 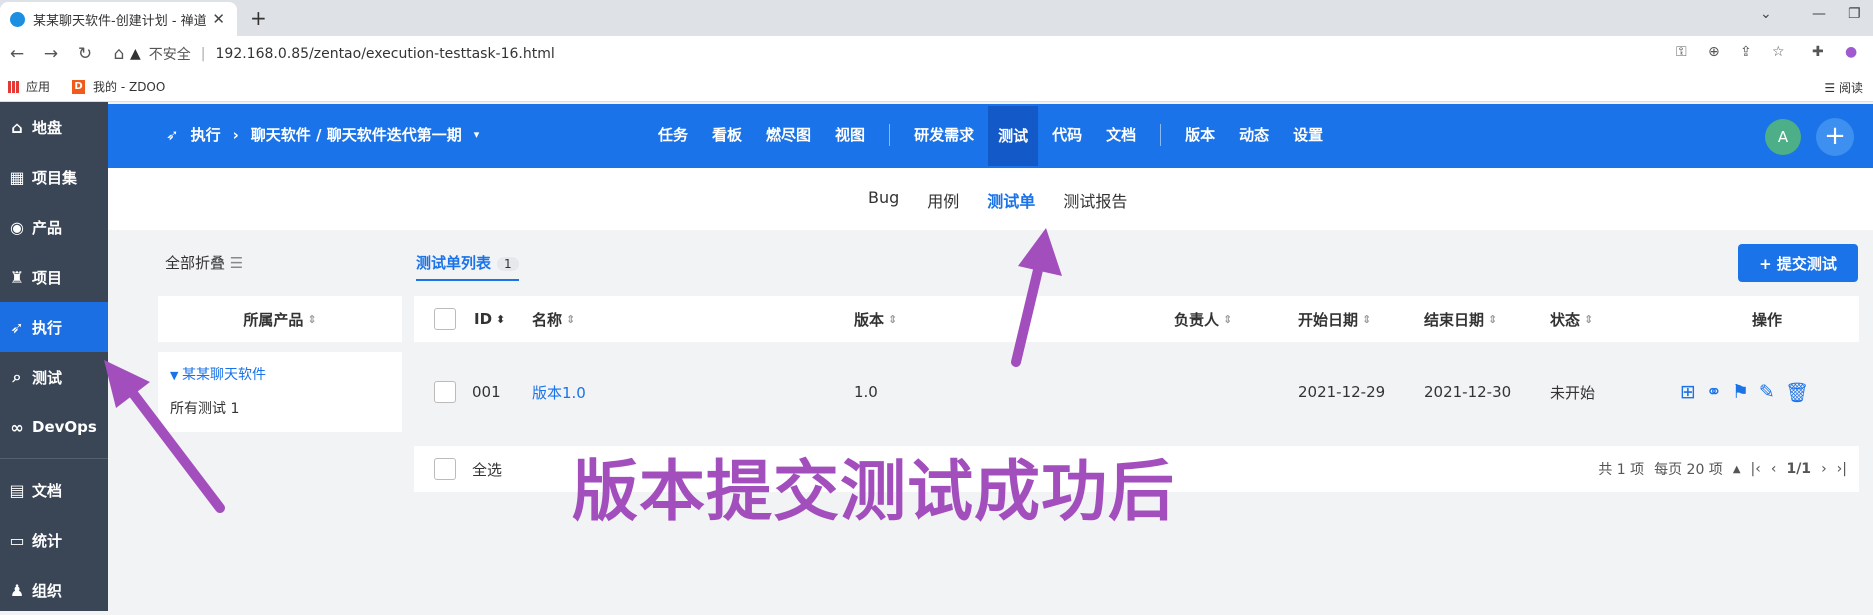 I want to click on avatar: A, so click(x=1783, y=137).